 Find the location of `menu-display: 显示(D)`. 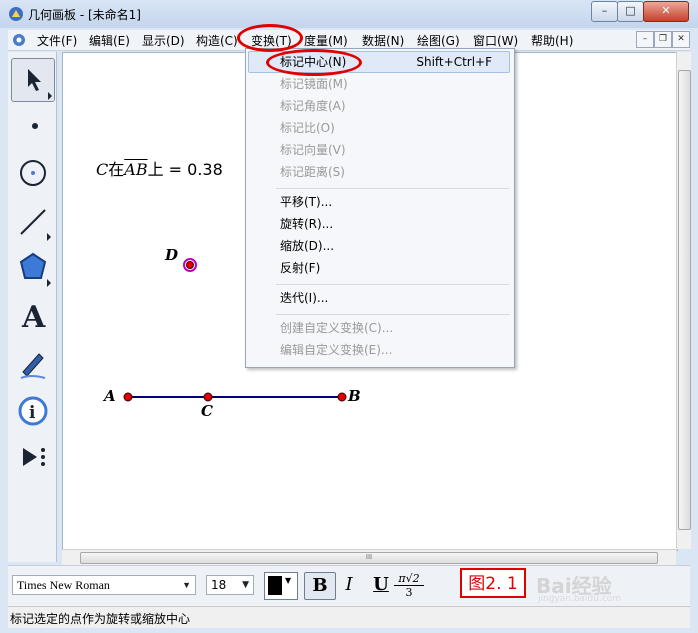

menu-display: 显示(D) is located at coordinates (163, 40).